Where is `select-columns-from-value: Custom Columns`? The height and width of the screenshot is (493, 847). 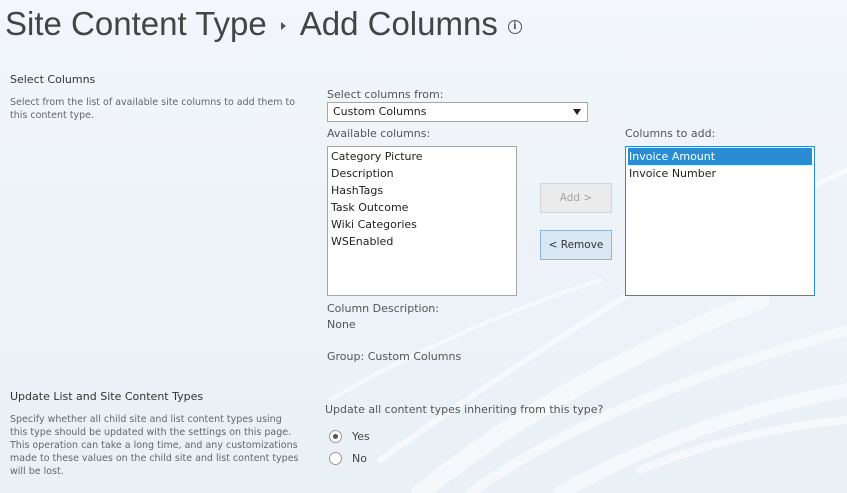 select-columns-from-value: Custom Columns is located at coordinates (380, 111).